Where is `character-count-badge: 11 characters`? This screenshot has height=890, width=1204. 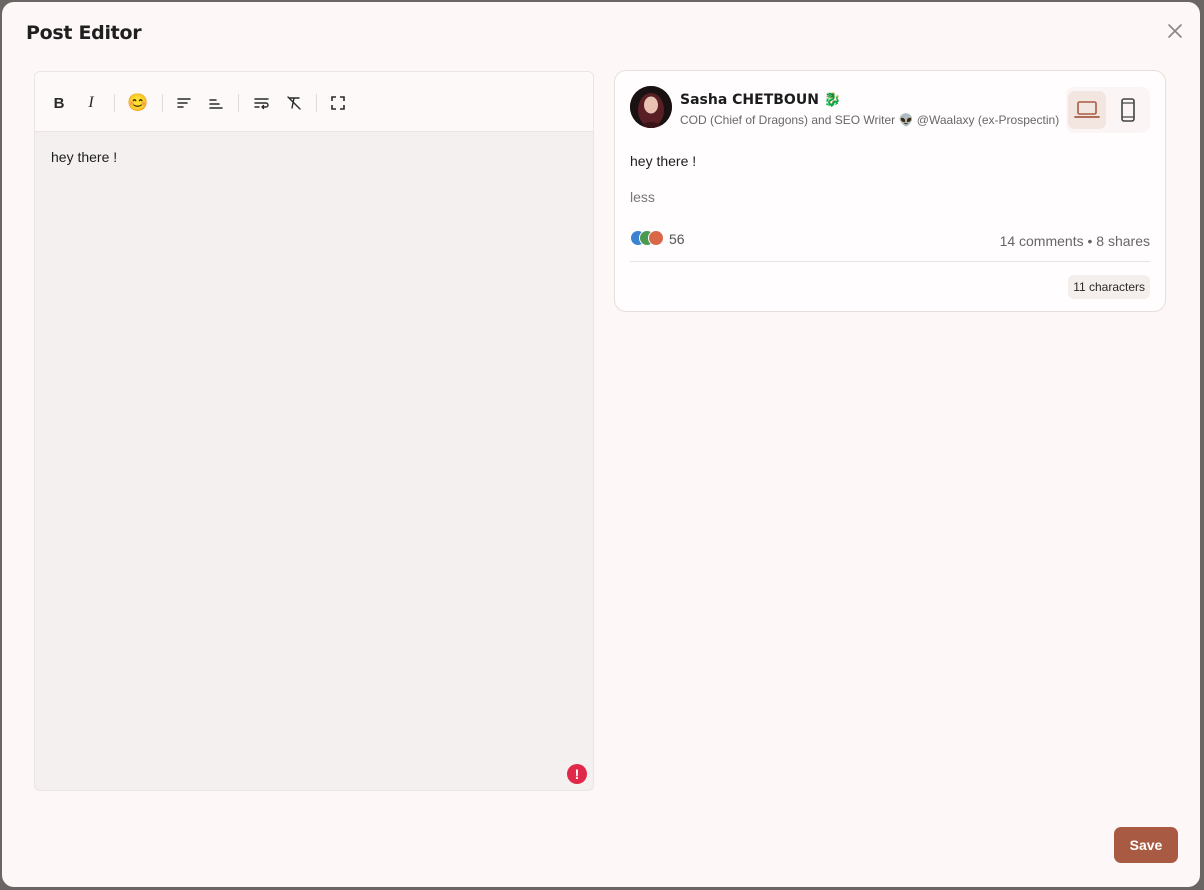
character-count-badge: 11 characters is located at coordinates (1109, 287).